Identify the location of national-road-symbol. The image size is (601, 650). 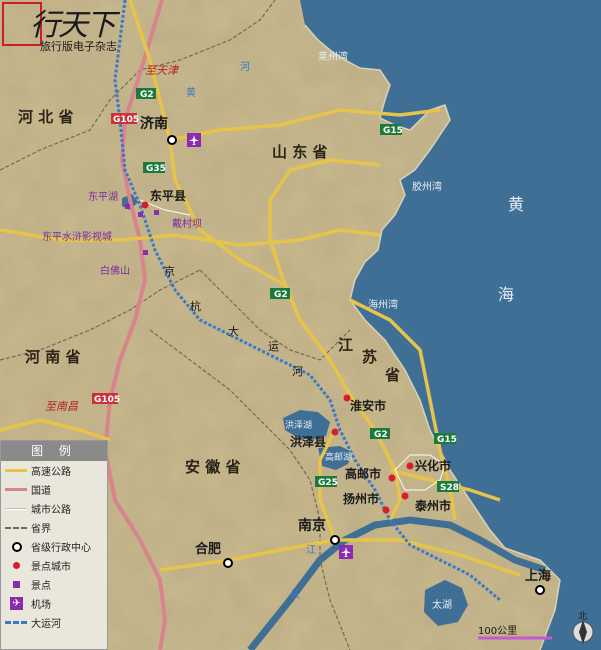
(16, 489).